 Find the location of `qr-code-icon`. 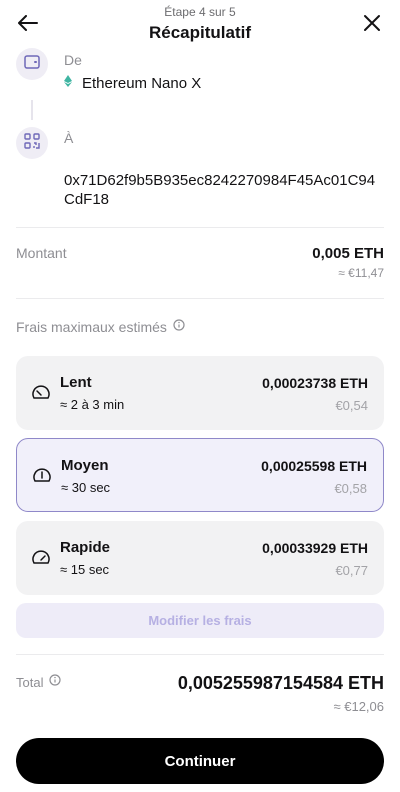

qr-code-icon is located at coordinates (32, 143).